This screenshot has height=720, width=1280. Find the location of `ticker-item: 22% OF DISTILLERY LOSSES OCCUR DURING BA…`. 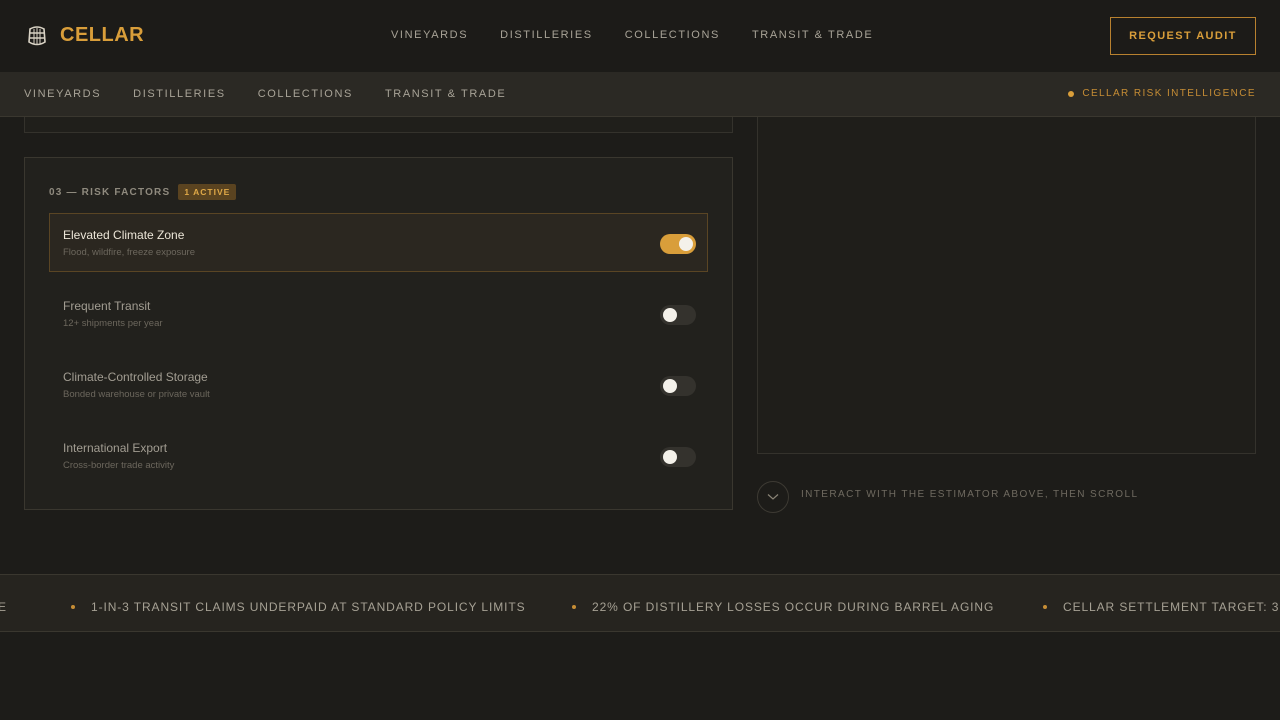

ticker-item: 22% OF DISTILLERY LOSSES OCCUR DURING BA… is located at coordinates (793, 607).